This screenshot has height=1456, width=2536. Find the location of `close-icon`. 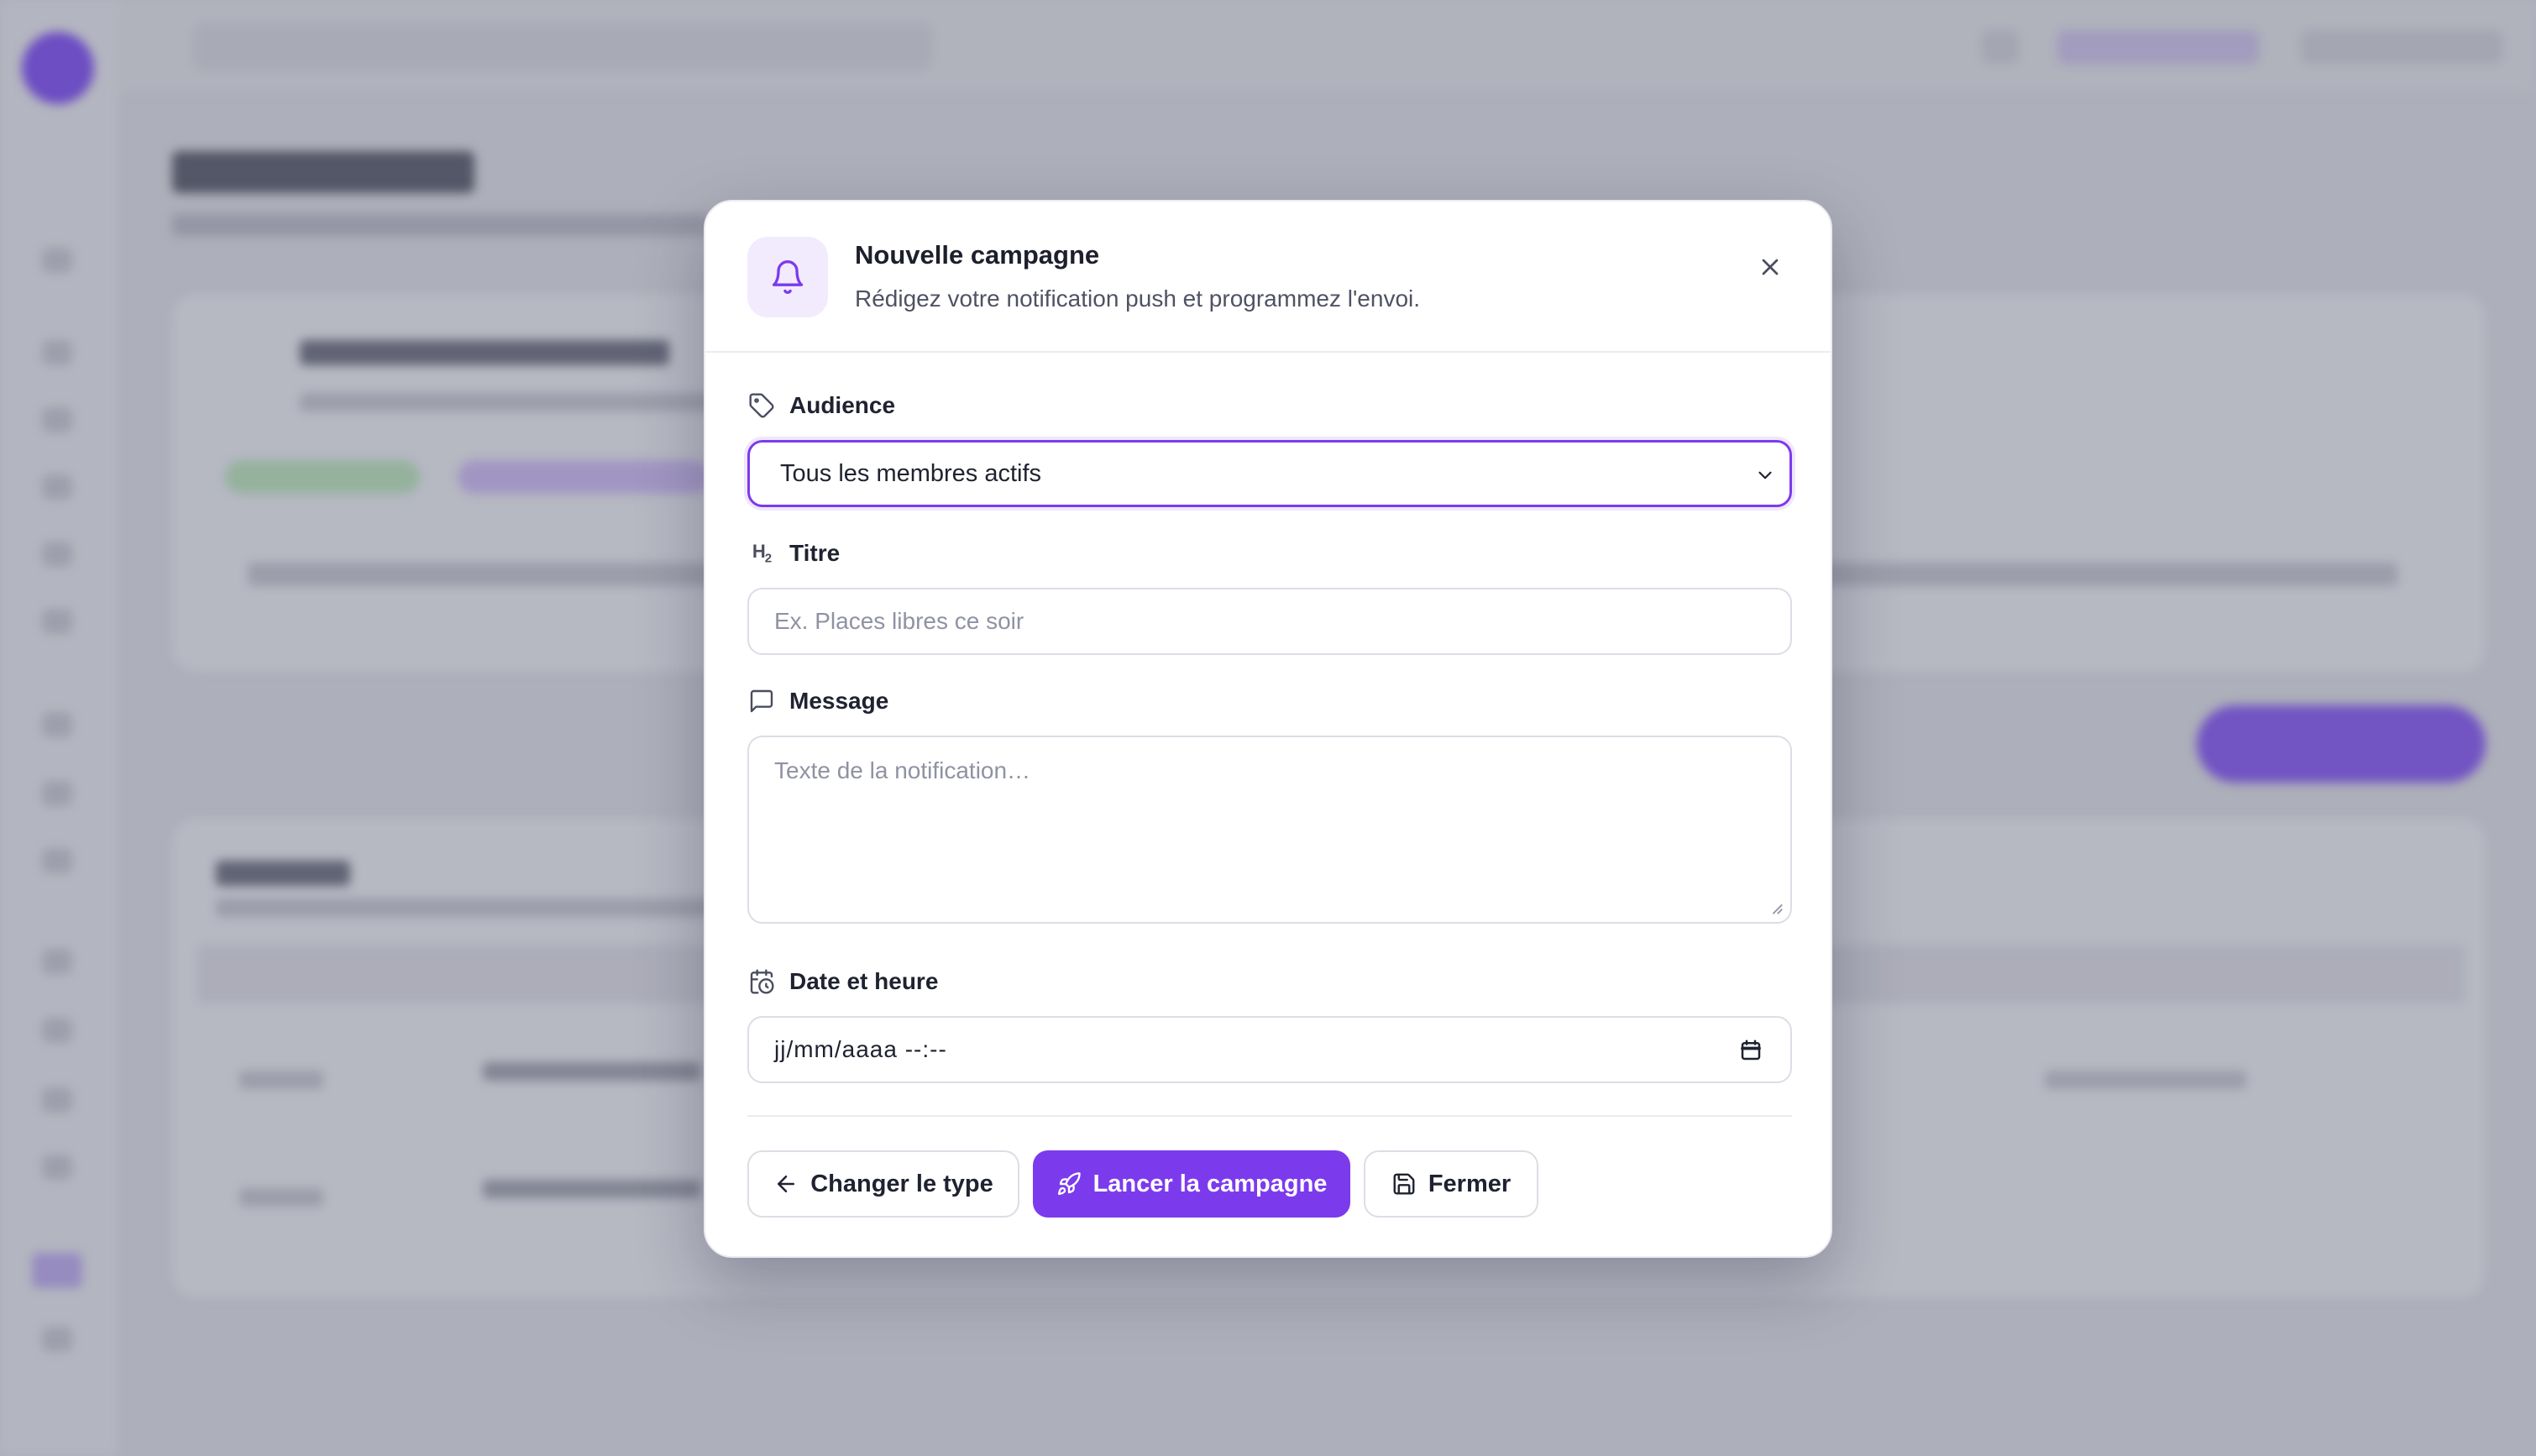

close-icon is located at coordinates (1770, 267).